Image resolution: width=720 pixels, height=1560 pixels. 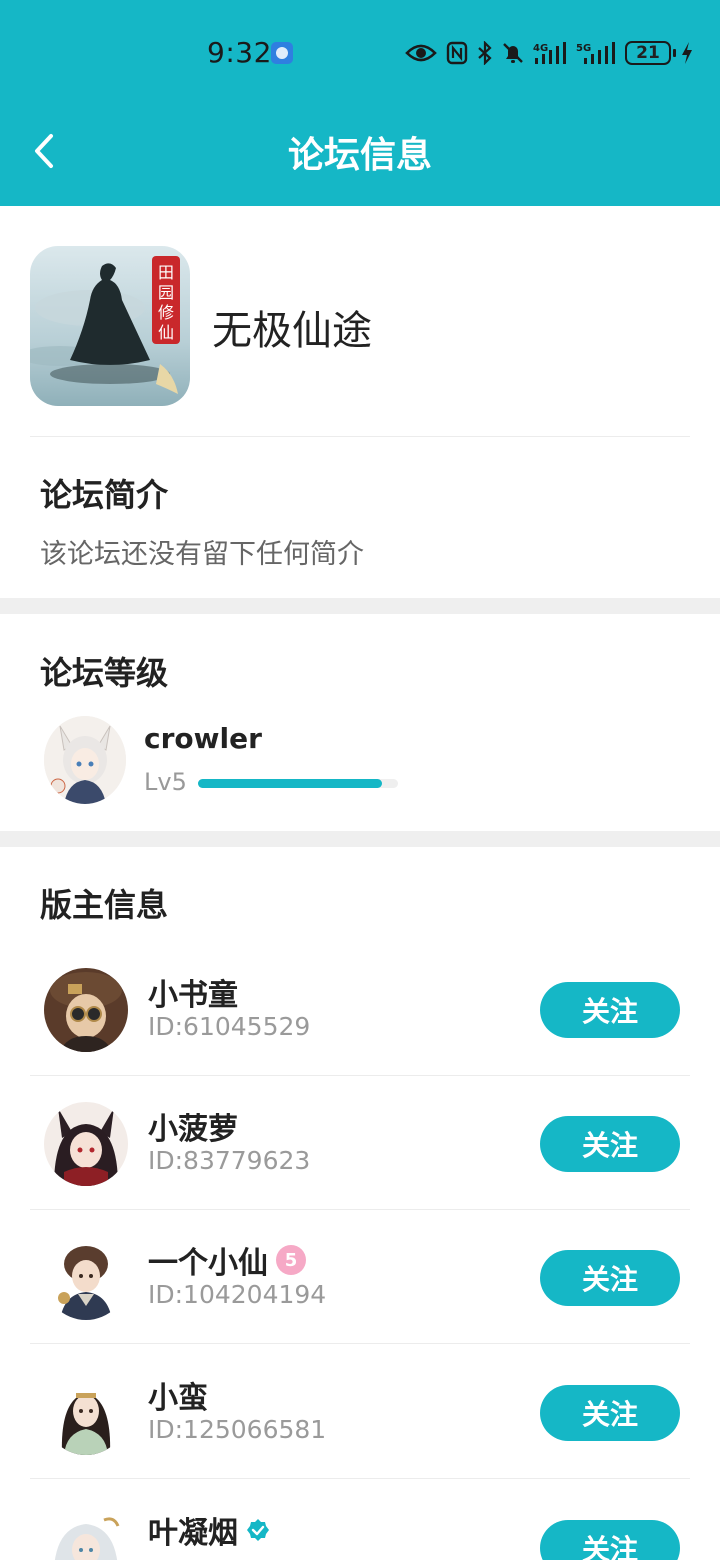 I want to click on svg-text: 5G, so click(x=583, y=48).